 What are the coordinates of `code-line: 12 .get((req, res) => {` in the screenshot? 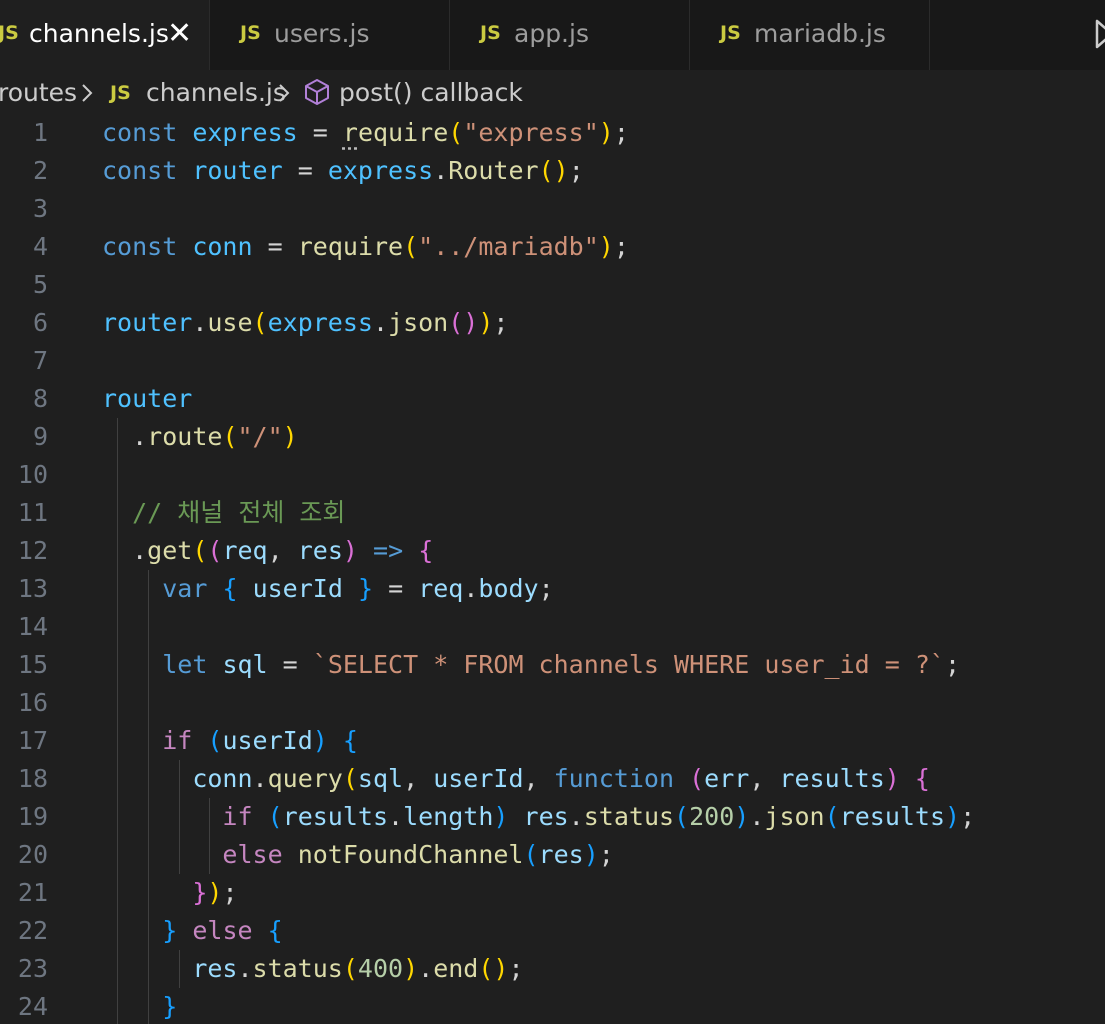 It's located at (552, 551).